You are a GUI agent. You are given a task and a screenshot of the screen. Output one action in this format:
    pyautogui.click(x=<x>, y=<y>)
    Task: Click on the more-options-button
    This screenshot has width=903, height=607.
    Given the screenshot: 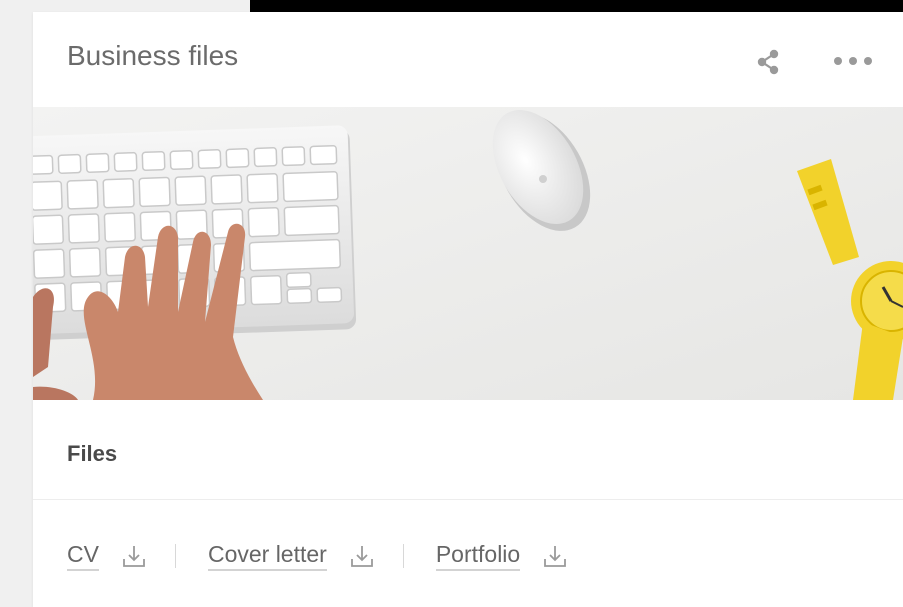 What is the action you would take?
    pyautogui.click(x=853, y=61)
    